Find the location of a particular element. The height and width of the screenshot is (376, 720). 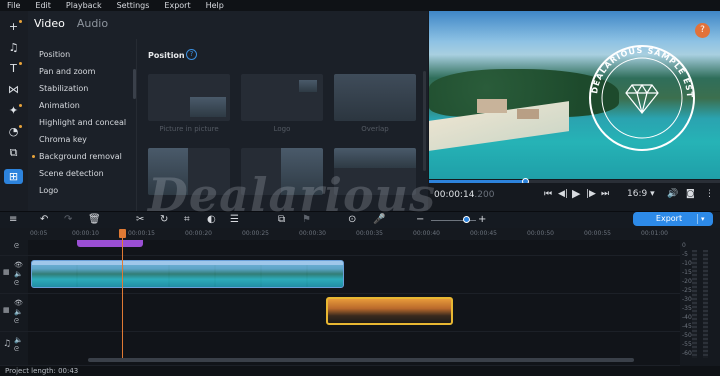

preset-label: Logo is located at coordinates (282, 129).